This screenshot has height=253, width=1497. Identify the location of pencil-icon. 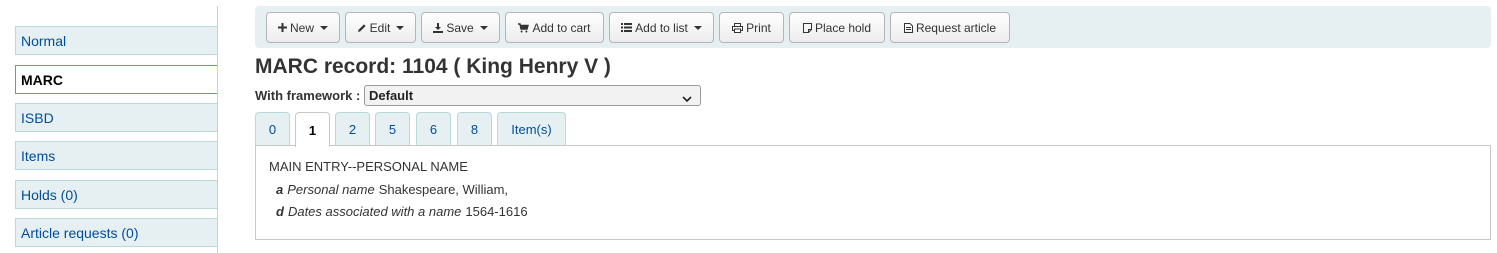
(362, 28).